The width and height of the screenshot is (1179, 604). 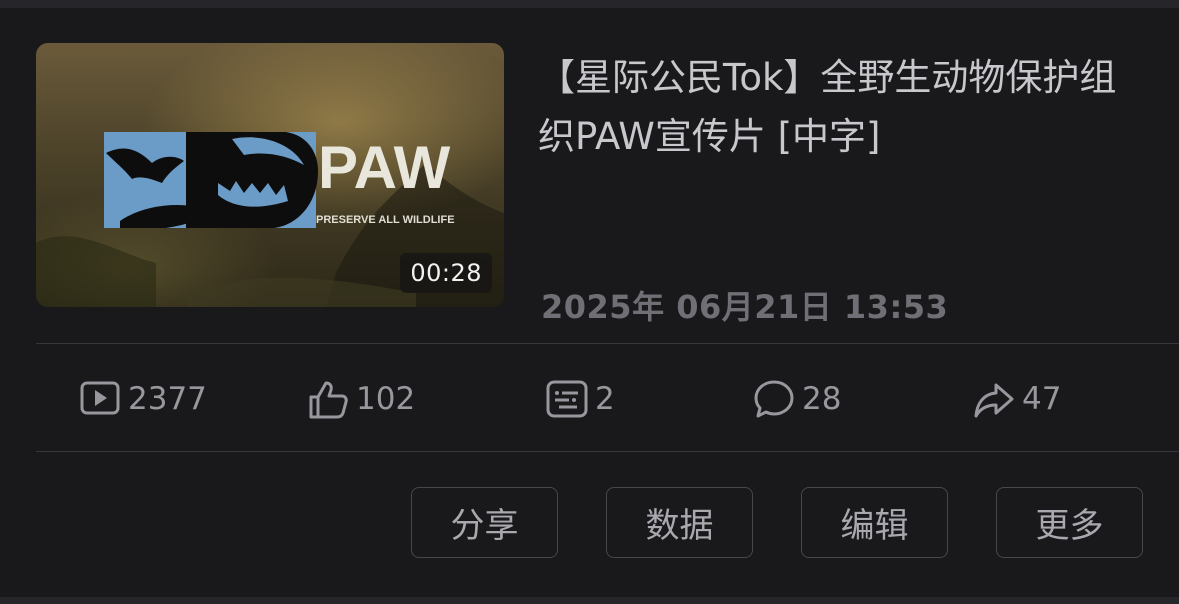 What do you see at coordinates (1069, 522) in the screenshot?
I see `more-button: 更多` at bounding box center [1069, 522].